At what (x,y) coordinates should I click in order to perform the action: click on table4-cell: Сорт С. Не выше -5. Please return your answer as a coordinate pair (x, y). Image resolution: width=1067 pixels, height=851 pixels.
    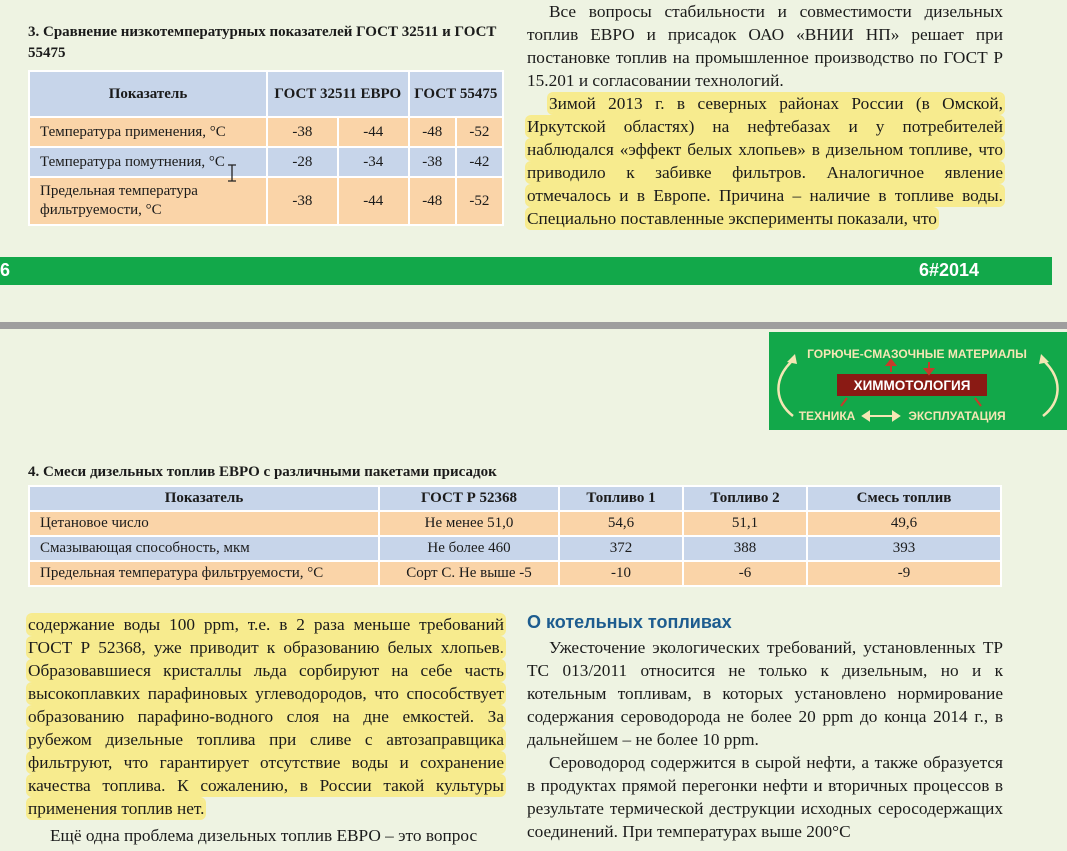
    Looking at the image, I should click on (469, 573).